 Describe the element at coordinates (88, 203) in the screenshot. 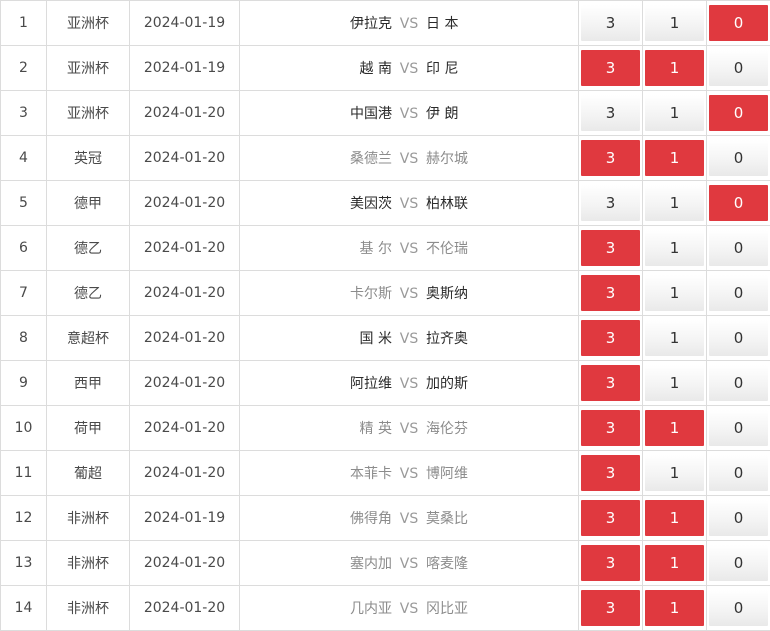

I see `league-name: 德甲` at that location.